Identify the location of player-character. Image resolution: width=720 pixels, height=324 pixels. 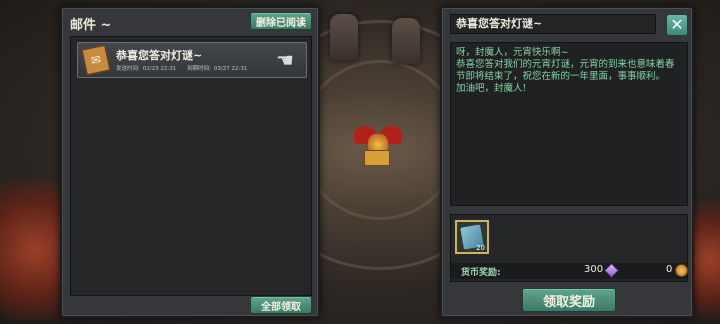
(377, 144).